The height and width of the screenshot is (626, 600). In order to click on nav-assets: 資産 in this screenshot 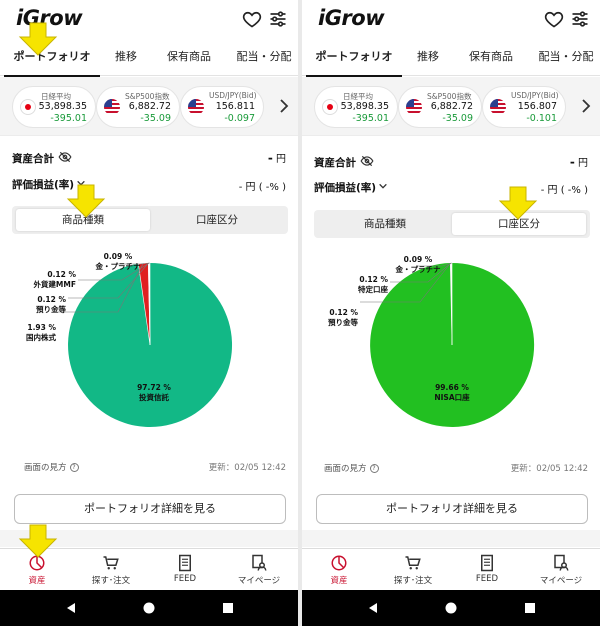, I will do `click(339, 570)`.